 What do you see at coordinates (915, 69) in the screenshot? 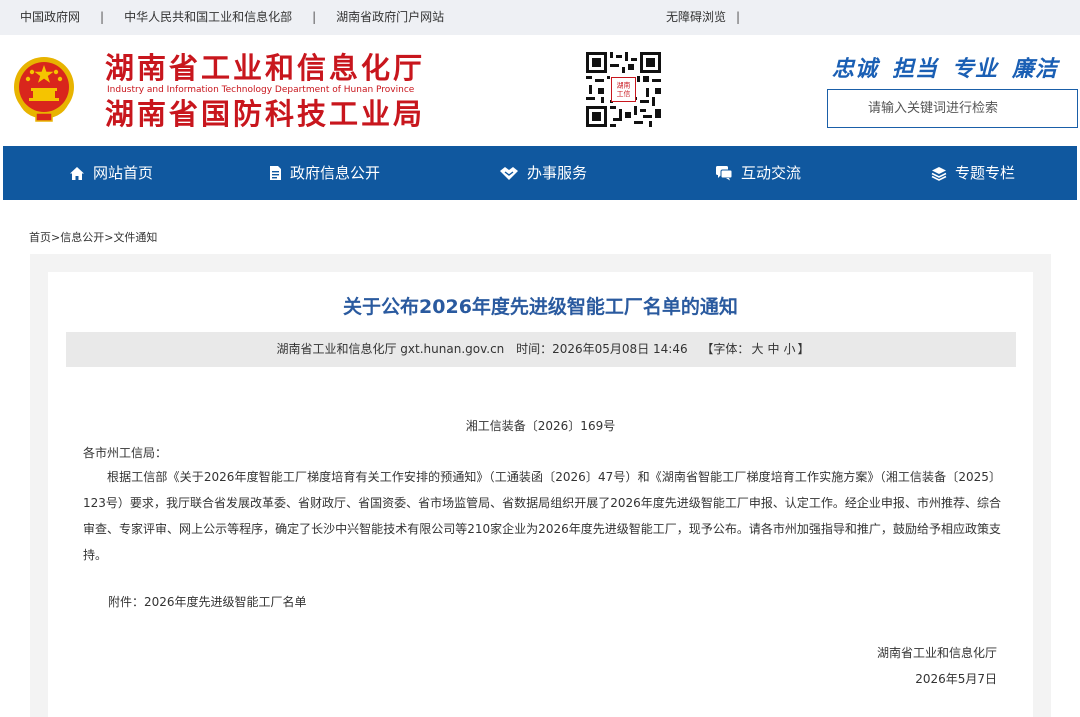
I see `slogan-word: 担当` at bounding box center [915, 69].